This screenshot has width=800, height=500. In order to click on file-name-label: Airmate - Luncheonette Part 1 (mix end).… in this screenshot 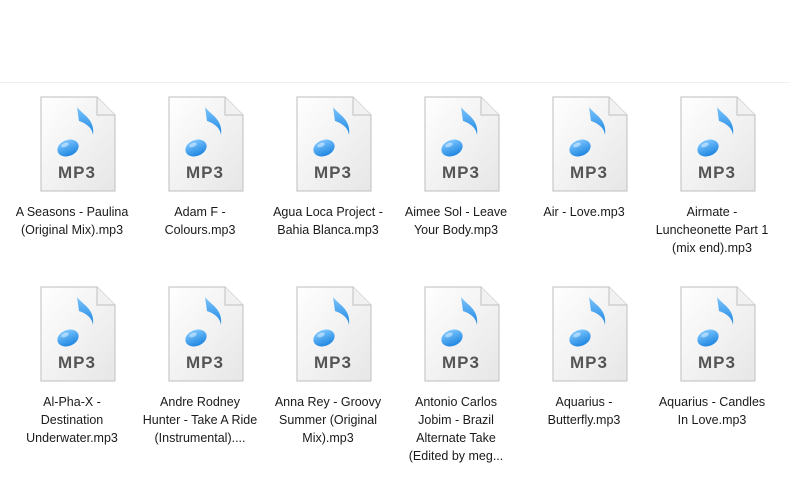, I will do `click(712, 230)`.